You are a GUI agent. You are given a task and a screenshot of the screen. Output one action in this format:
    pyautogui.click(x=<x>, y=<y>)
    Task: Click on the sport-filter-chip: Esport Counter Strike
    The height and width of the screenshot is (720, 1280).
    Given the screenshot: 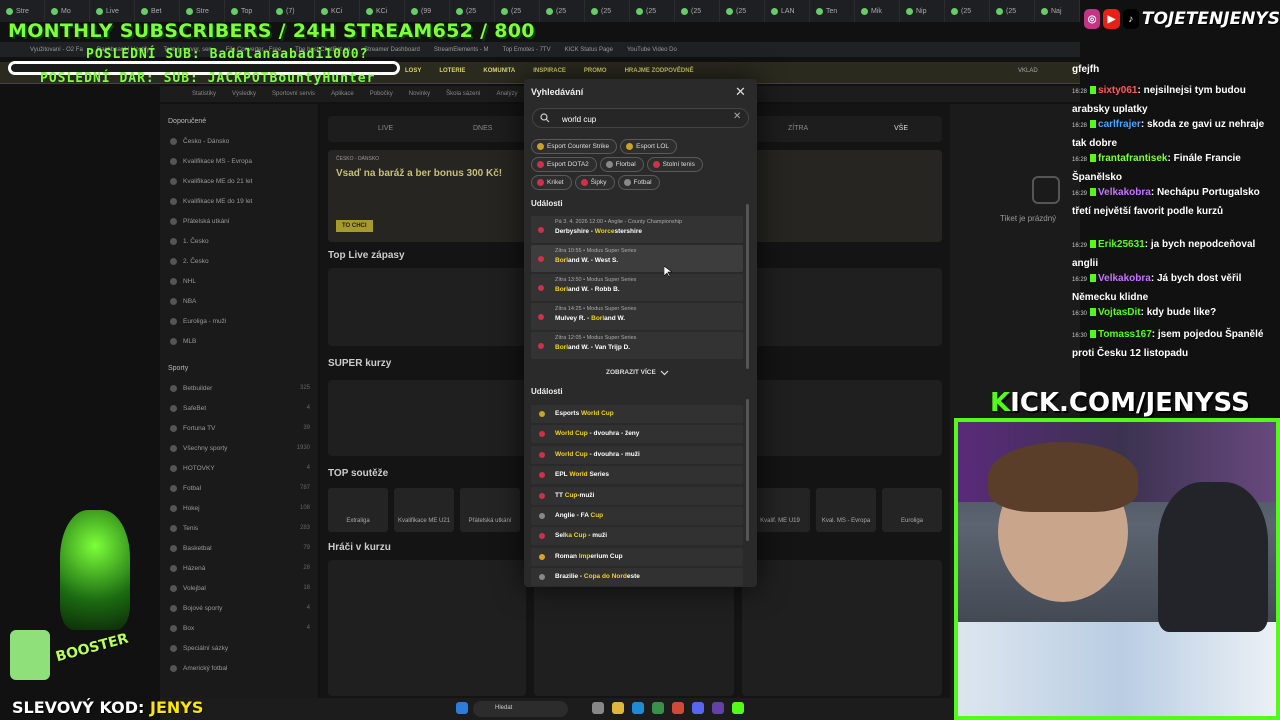 What is the action you would take?
    pyautogui.click(x=574, y=146)
    